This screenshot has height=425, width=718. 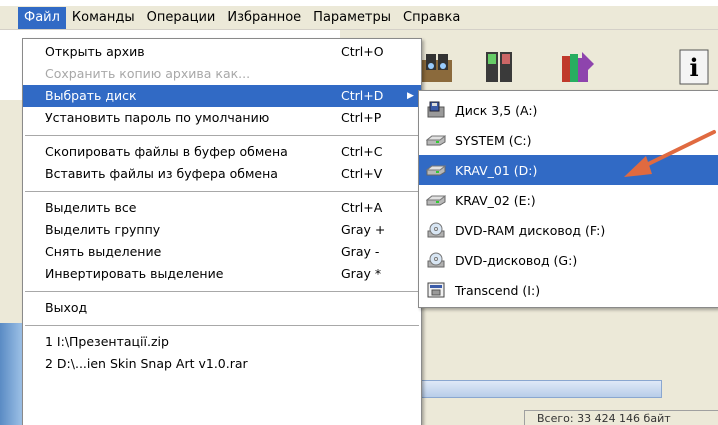 What do you see at coordinates (362, 95) in the screenshot?
I see `menu-item-shortcut: Ctrl+D` at bounding box center [362, 95].